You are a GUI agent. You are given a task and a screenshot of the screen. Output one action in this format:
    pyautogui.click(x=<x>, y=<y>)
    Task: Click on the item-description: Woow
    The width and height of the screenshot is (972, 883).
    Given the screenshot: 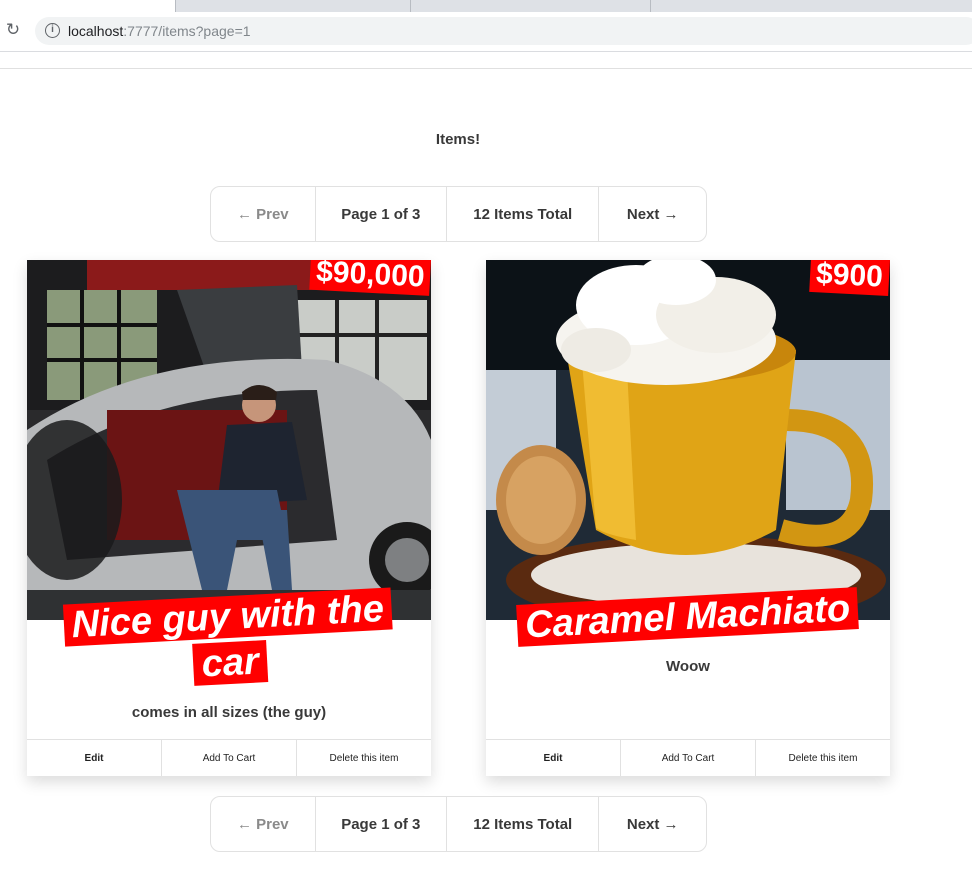 What is the action you would take?
    pyautogui.click(x=688, y=666)
    